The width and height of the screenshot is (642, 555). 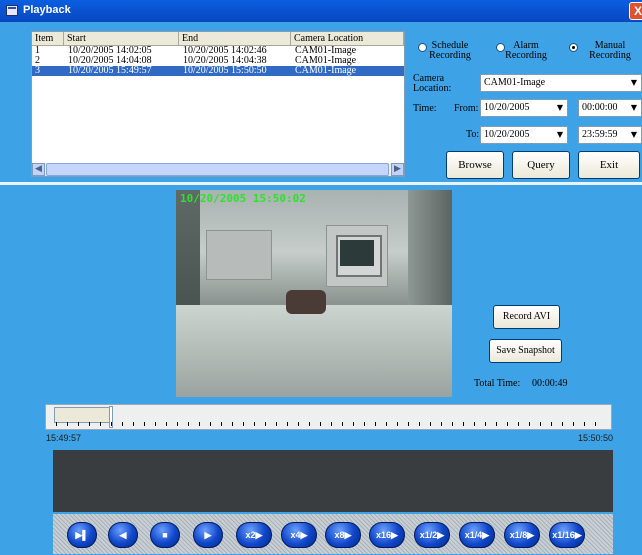 What do you see at coordinates (425, 108) in the screenshot?
I see `time-label: Time:` at bounding box center [425, 108].